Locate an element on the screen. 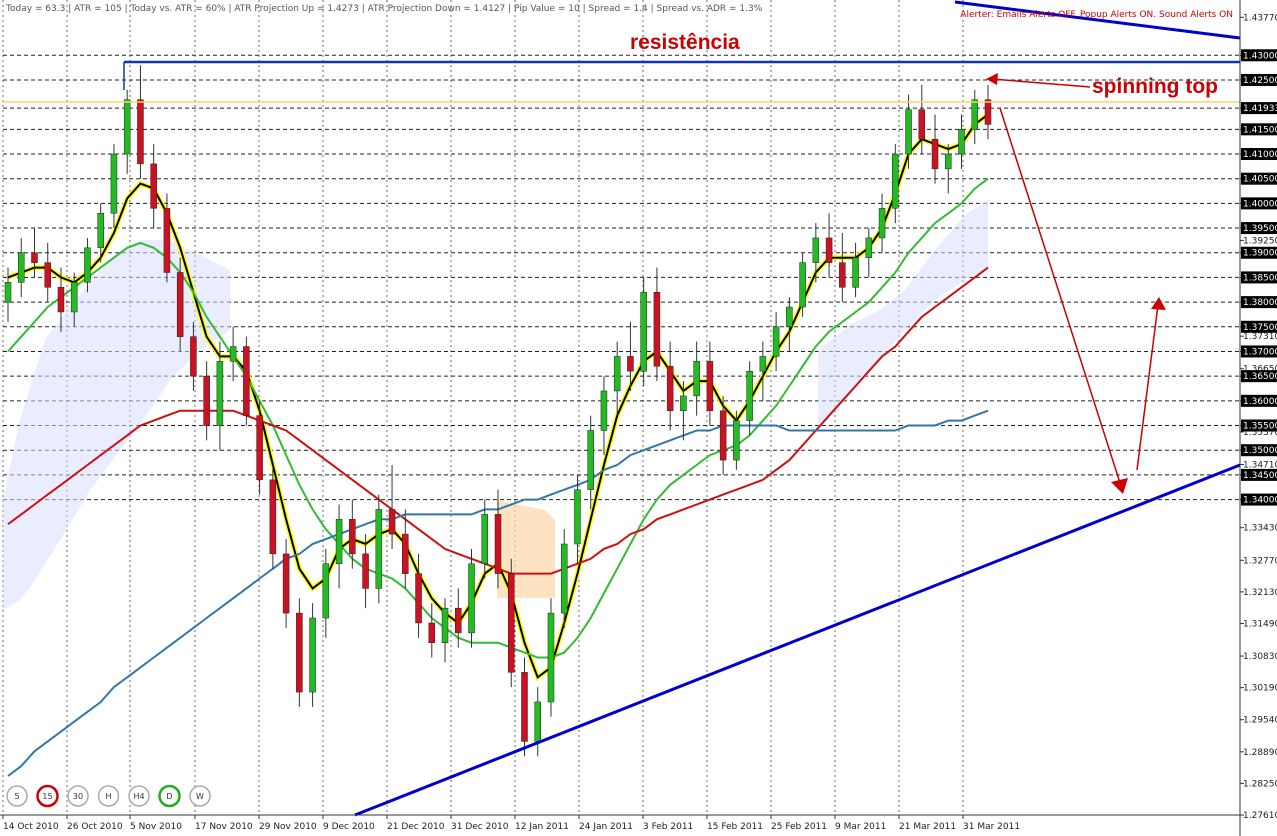 This screenshot has width=1277, height=836. price-tick-label: 1.41500 is located at coordinates (1260, 130).